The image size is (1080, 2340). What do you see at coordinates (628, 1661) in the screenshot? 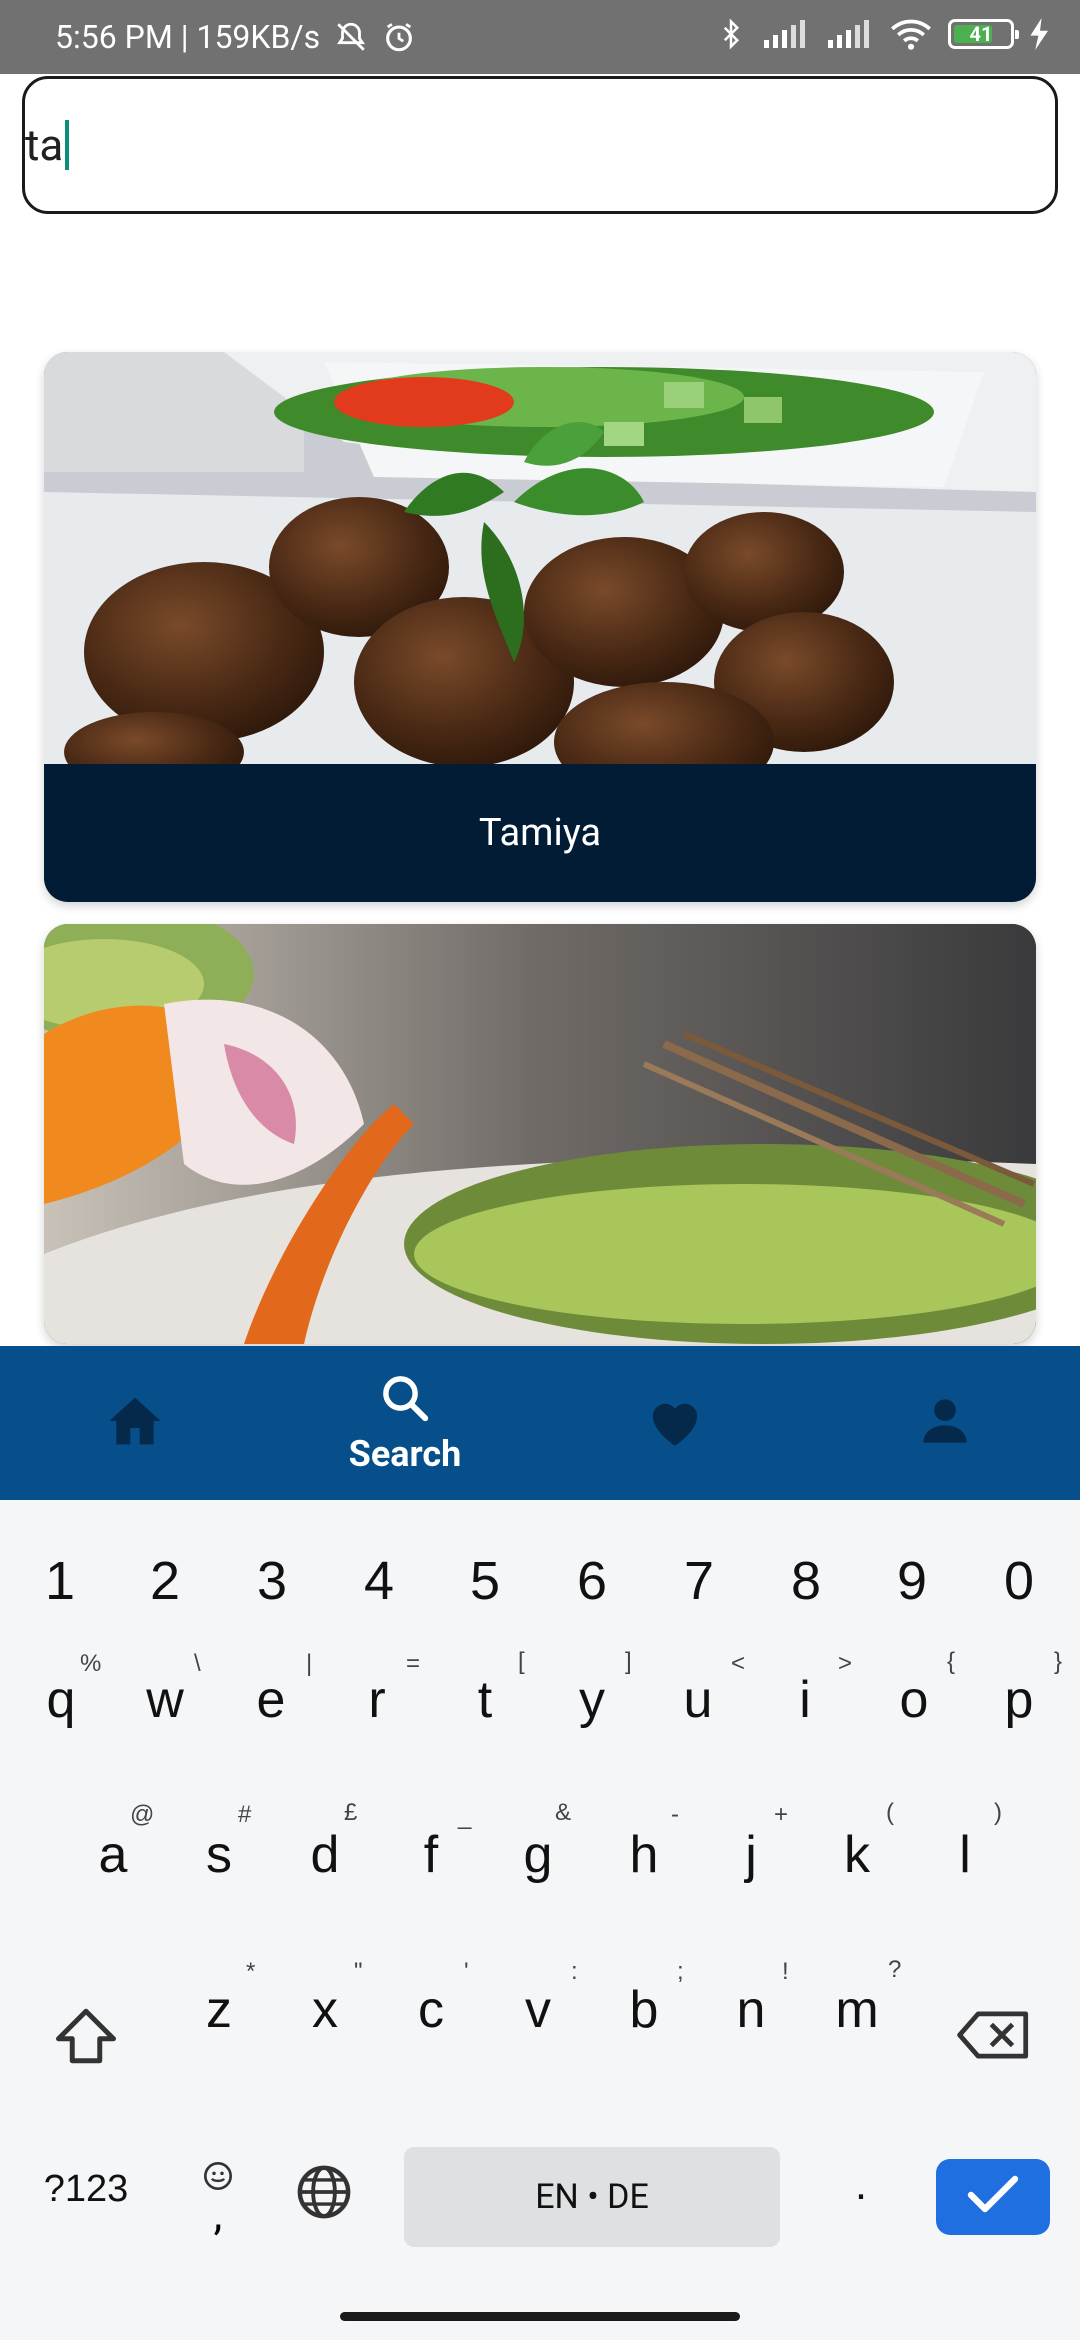
I see `key-y-alt: ]` at bounding box center [628, 1661].